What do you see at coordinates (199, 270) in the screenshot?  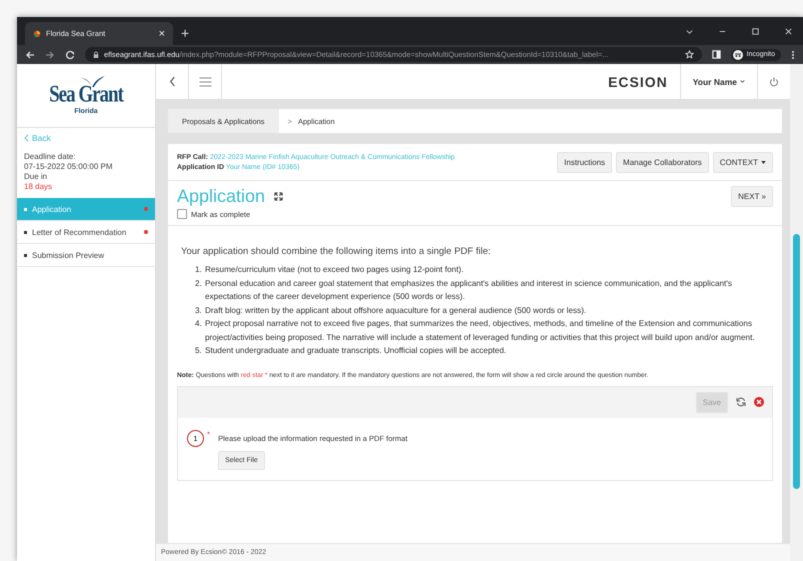 I see `list-number: 1.` at bounding box center [199, 270].